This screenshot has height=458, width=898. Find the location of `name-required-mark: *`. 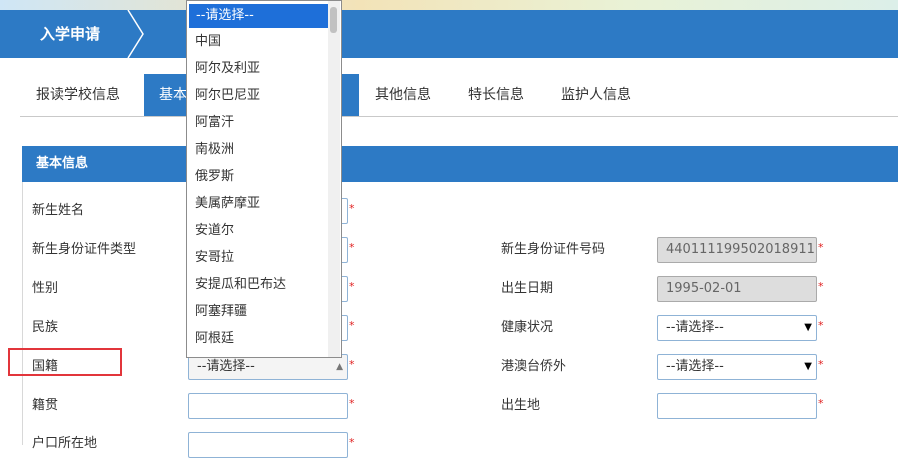

name-required-mark: * is located at coordinates (352, 208).